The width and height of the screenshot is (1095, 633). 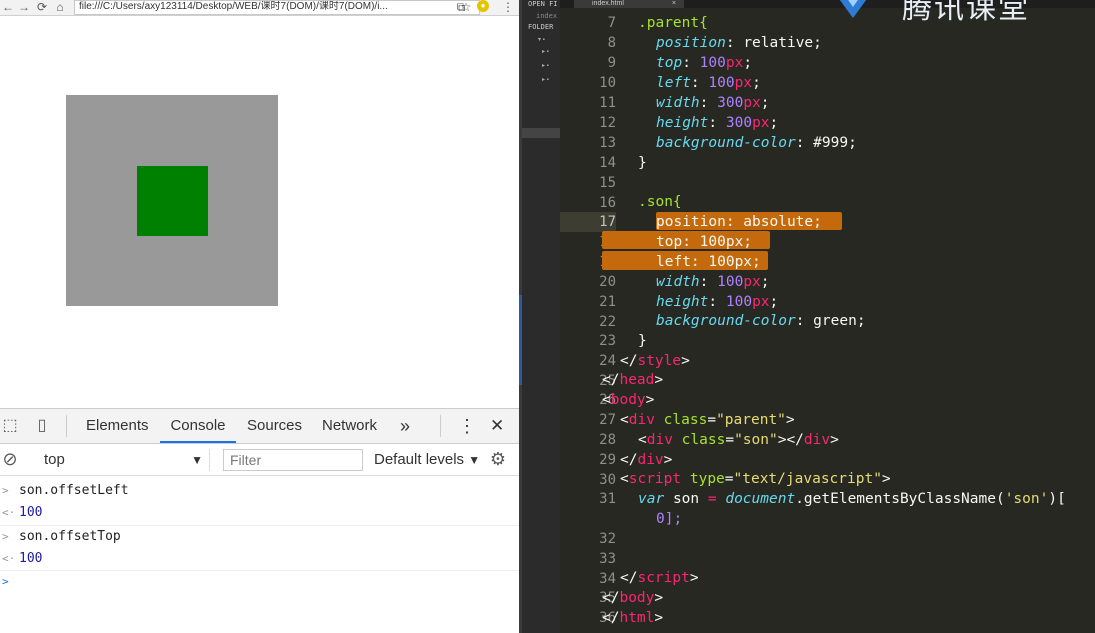 I want to click on console-command: son.offsetTop, so click(x=70, y=536).